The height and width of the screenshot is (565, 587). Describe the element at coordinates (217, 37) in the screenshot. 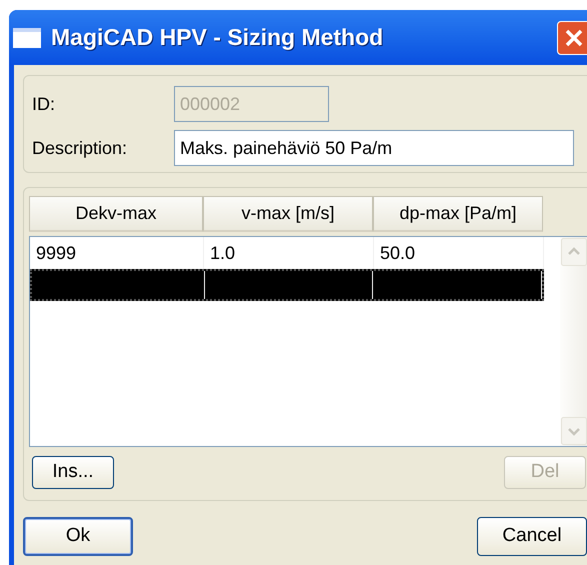

I see `window-title: MagiCAD HPV - Sizing Method` at that location.